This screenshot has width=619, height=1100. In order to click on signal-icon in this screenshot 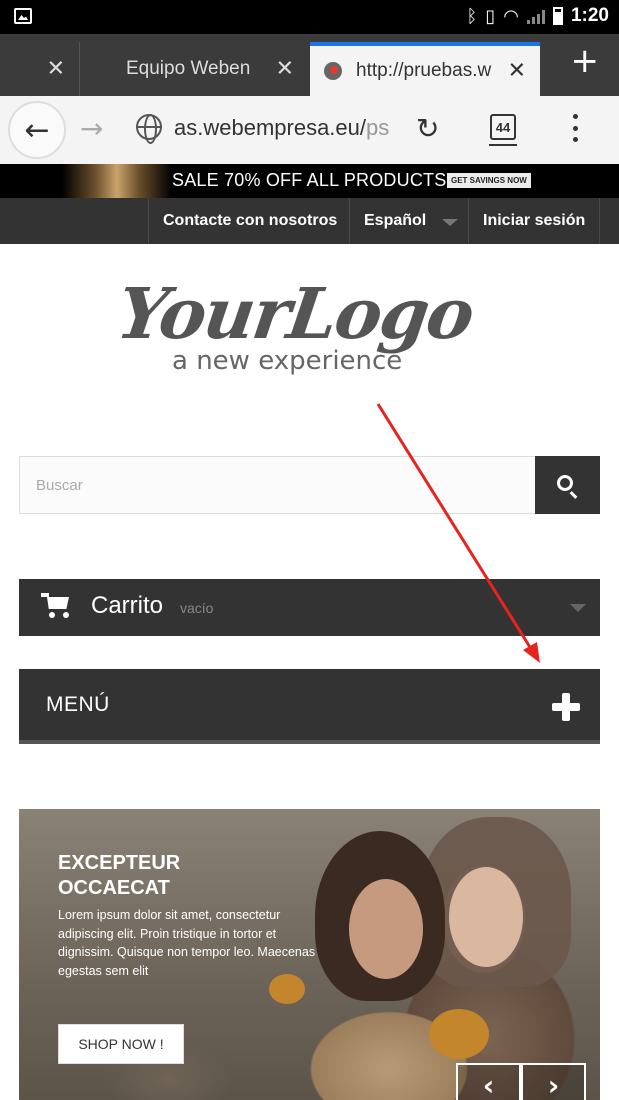, I will do `click(535, 16)`.